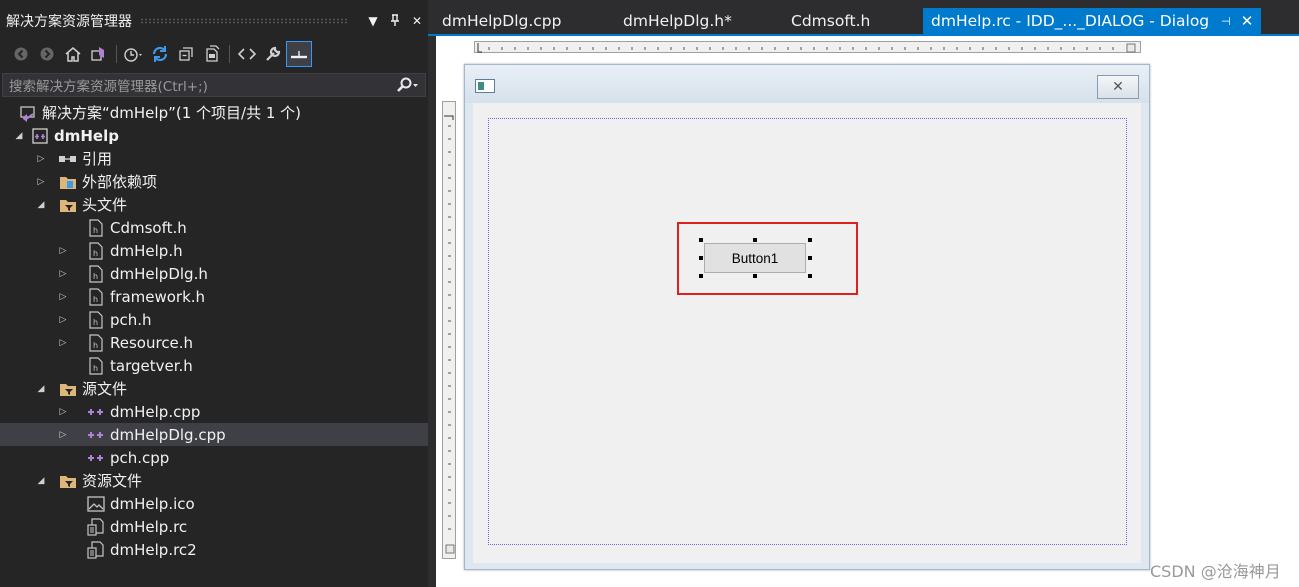 This screenshot has width=1299, height=587. Describe the element at coordinates (214, 85) in the screenshot. I see `solution-explorer-search: 搜索解决方案资源管理器(Ctrl+;)` at that location.